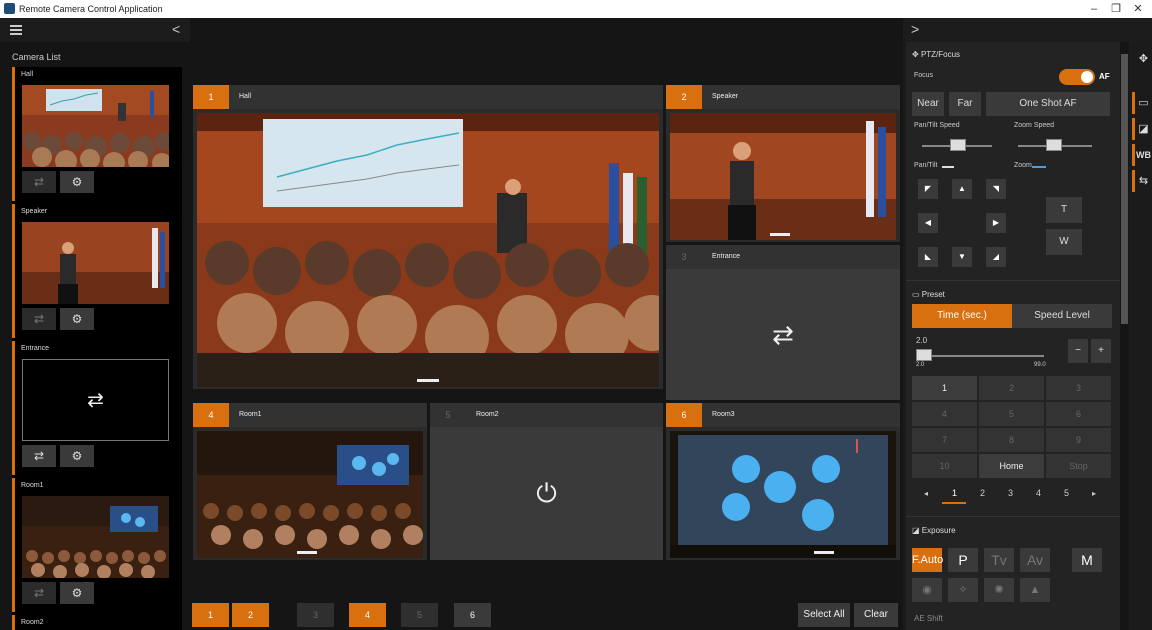 The width and height of the screenshot is (1152, 630). I want to click on page-next-icon: ▸, so click(1094, 493).